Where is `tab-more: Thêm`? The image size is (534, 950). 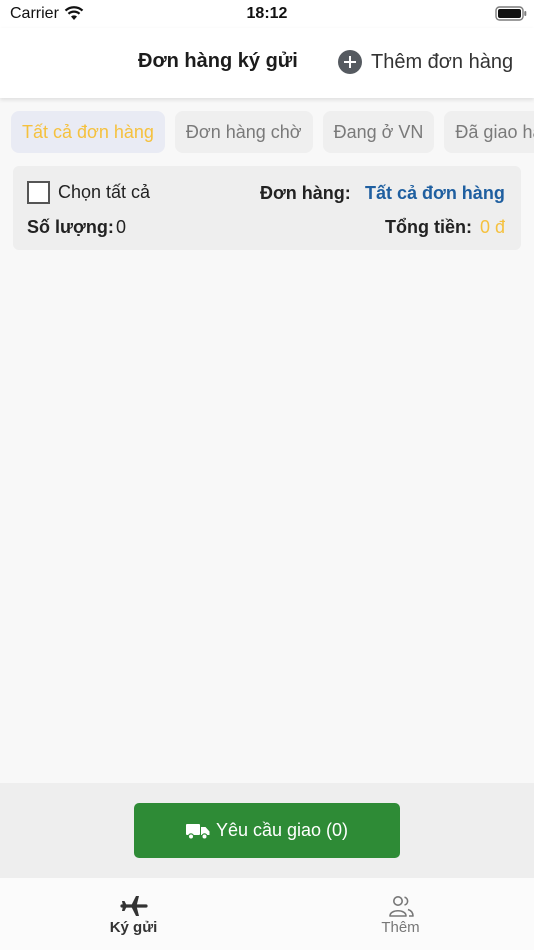
tab-more: Thêm is located at coordinates (400, 914).